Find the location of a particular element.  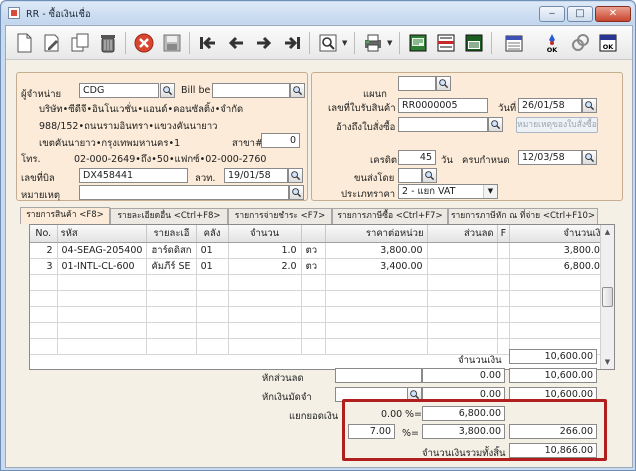

search-icon is located at coordinates (328, 43).